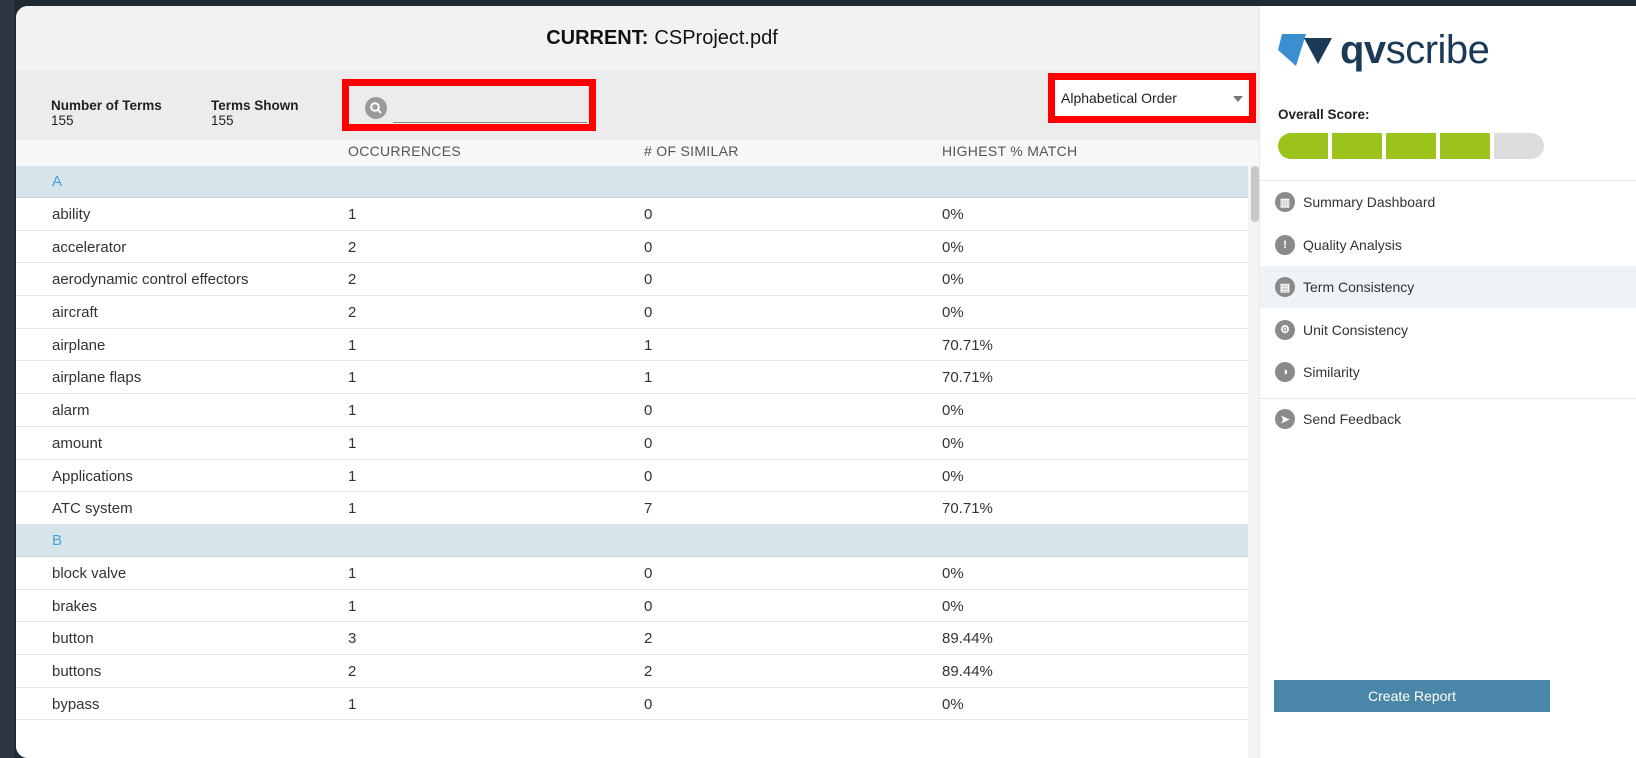 The image size is (1636, 758). What do you see at coordinates (1412, 696) in the screenshot?
I see `create-report-button: Create Report` at bounding box center [1412, 696].